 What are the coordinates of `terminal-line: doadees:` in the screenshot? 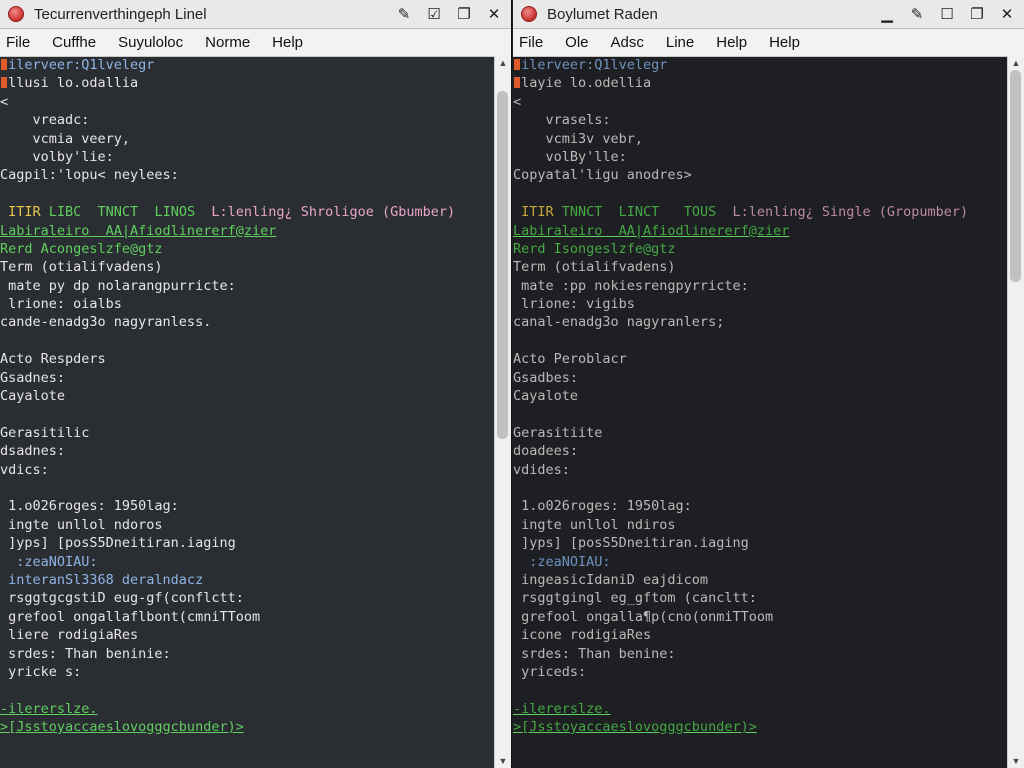 It's located at (760, 451).